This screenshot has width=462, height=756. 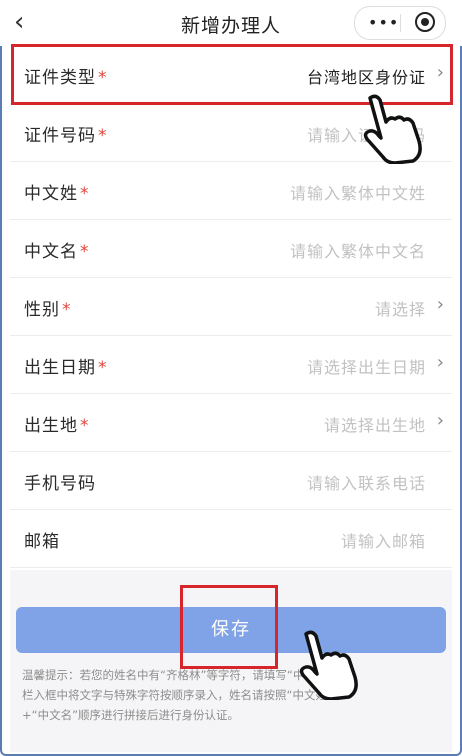 What do you see at coordinates (60, 368) in the screenshot?
I see `field-label: 出生日期` at bounding box center [60, 368].